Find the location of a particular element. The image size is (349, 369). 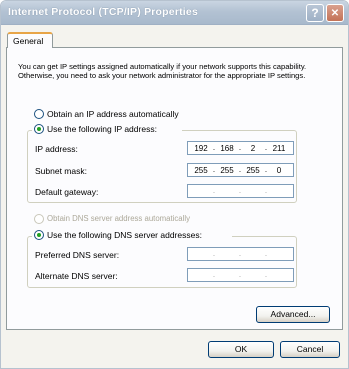

subnet-mask-input: 255 . 255 . 255 . 0 is located at coordinates (240, 170).